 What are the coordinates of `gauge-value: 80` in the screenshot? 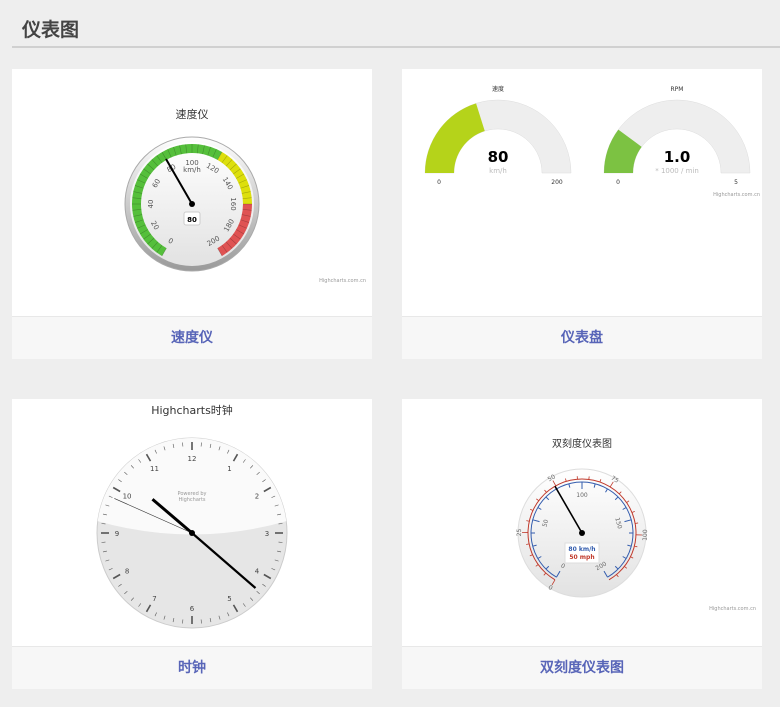 It's located at (498, 157).